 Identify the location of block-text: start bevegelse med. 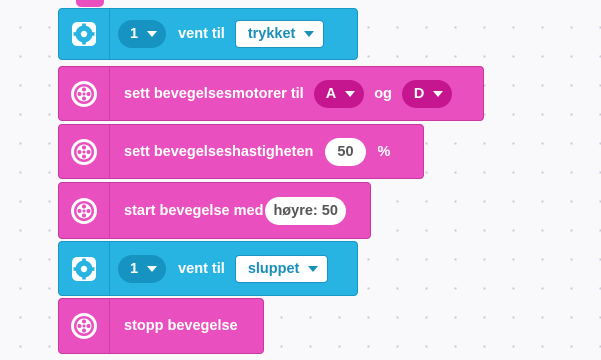
(194, 210).